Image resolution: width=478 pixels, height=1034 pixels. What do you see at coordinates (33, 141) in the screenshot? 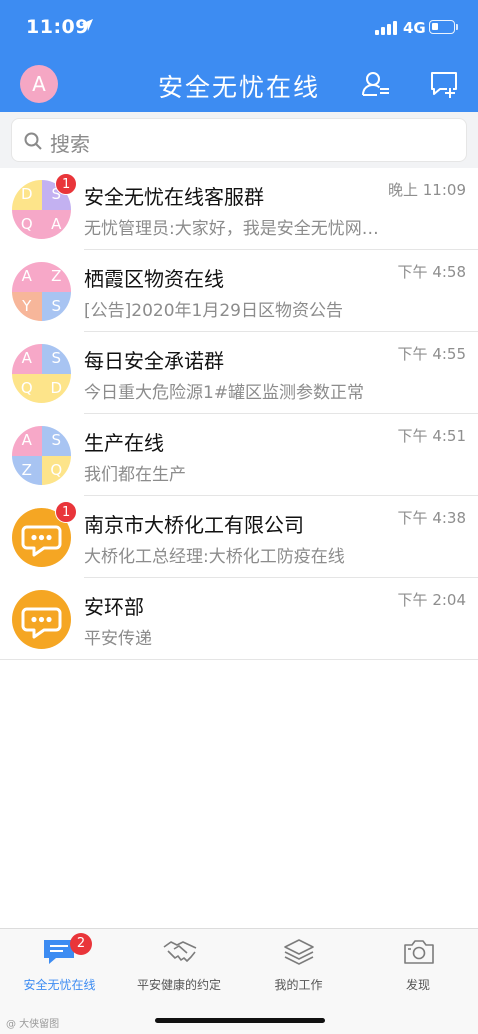
I see `search-icon` at bounding box center [33, 141].